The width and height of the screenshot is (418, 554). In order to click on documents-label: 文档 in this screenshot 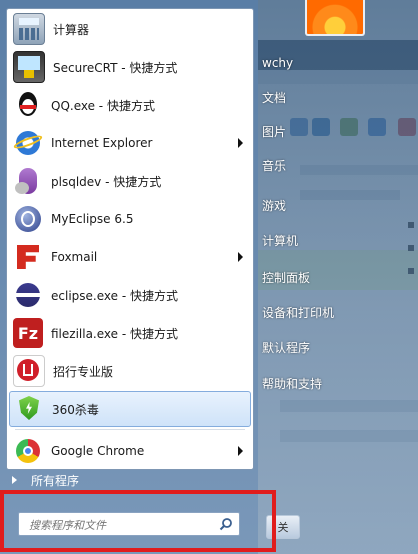, I will do `click(274, 97)`.